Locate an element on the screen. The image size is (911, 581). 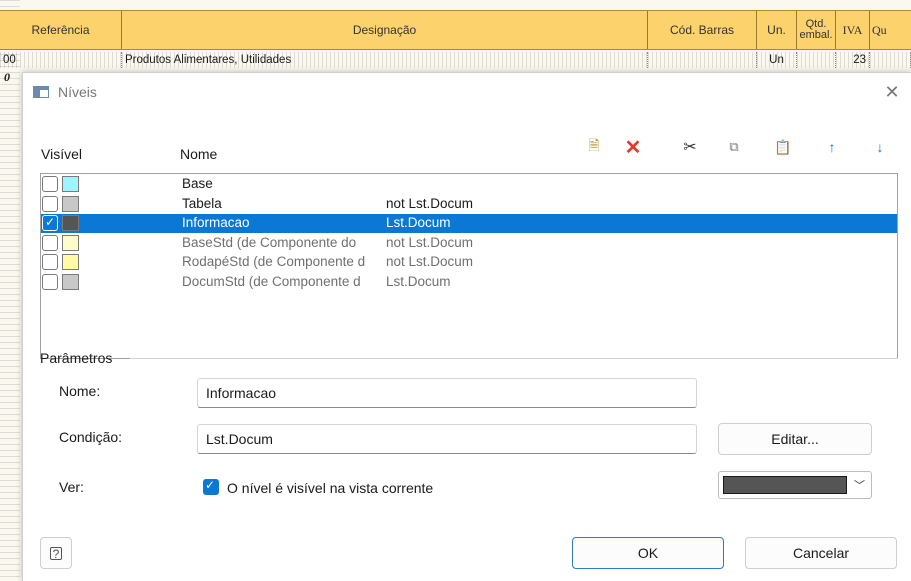
row-referencia: 00 is located at coordinates (61, 60).